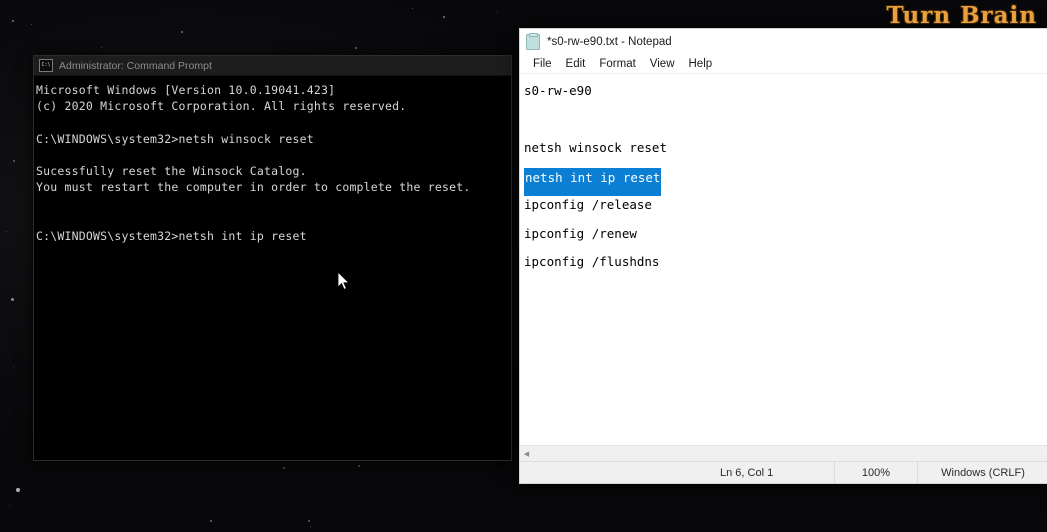 This screenshot has width=1047, height=532. Describe the element at coordinates (135, 65) in the screenshot. I see `command-prompt-title: Administrator: Command Prompt` at that location.